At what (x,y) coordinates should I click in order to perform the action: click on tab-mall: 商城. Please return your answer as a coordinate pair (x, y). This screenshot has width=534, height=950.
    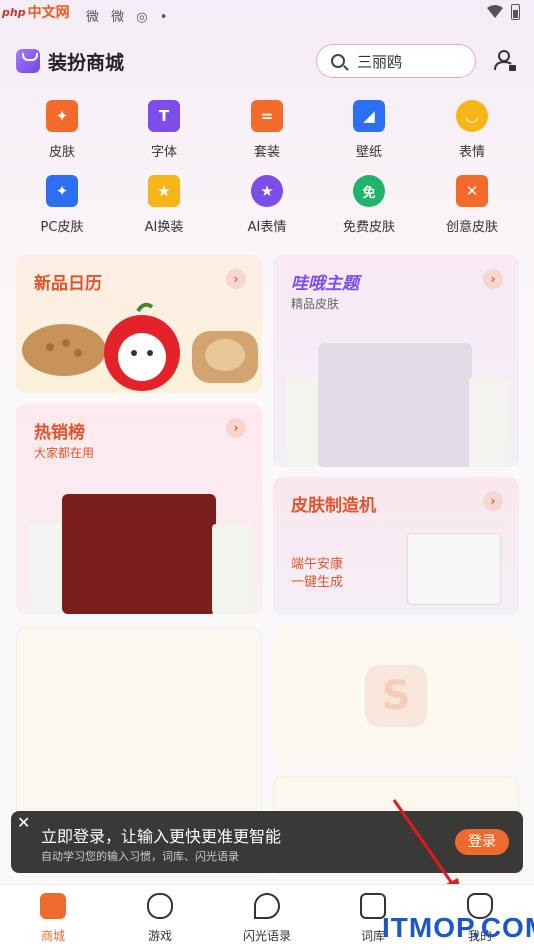
    Looking at the image, I should click on (53, 918).